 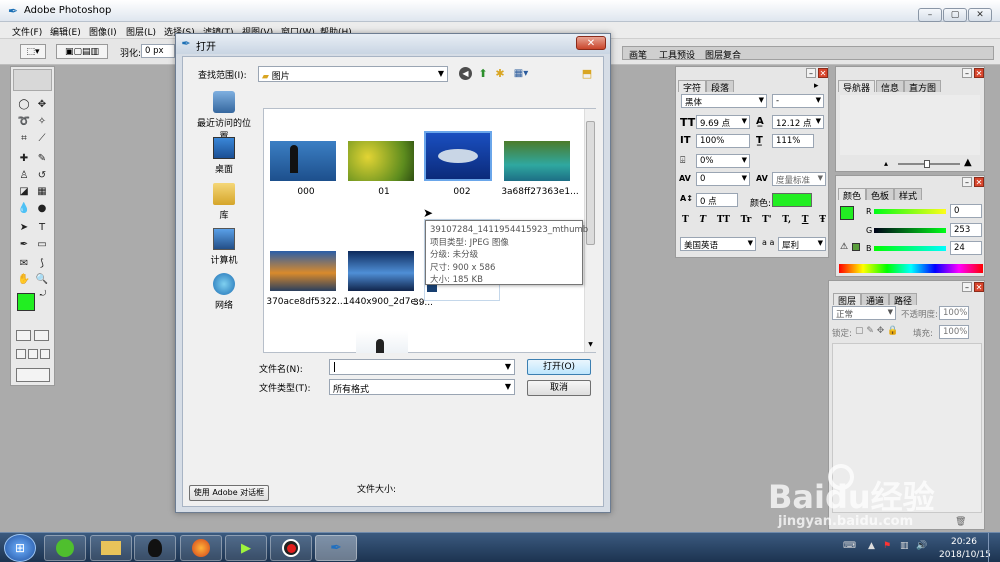 I want to click on eyedropper-tool-icon: ⟆, so click(x=42, y=263).